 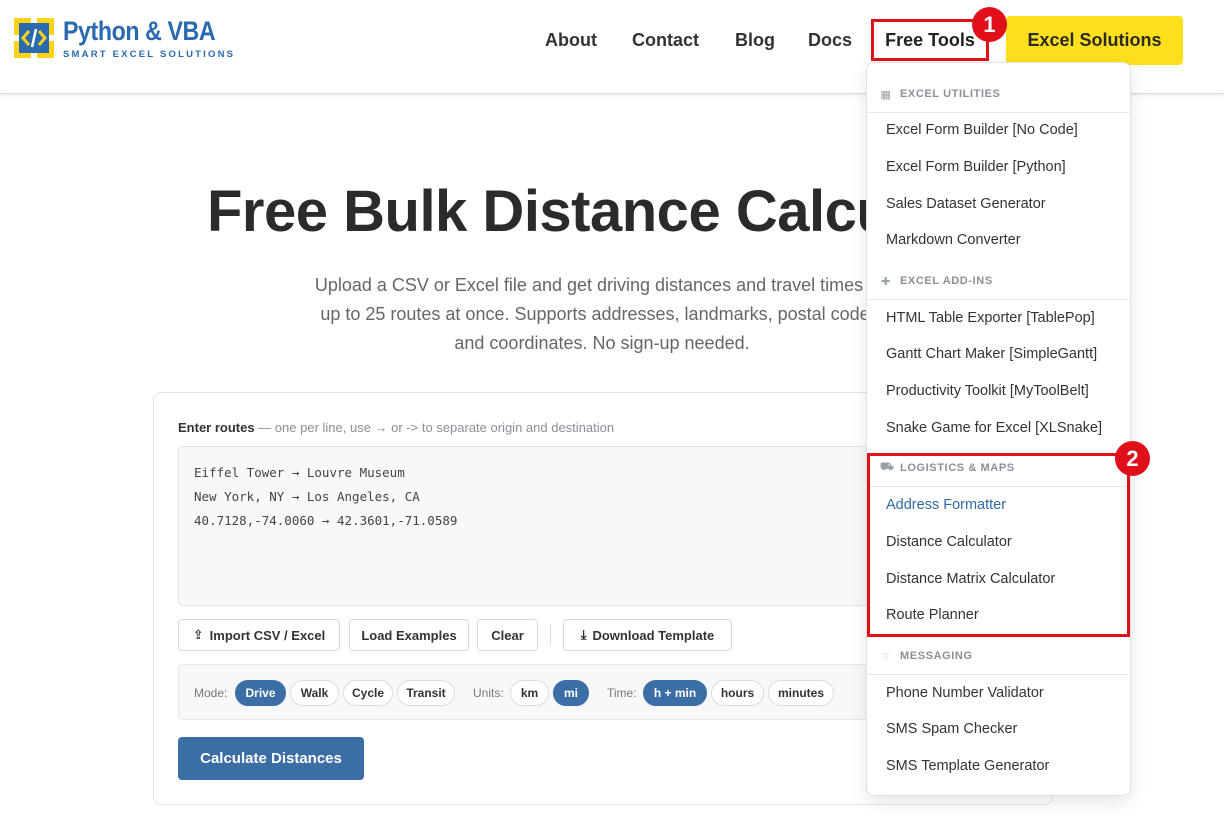 I want to click on routes-label-title: Enter routes, so click(x=216, y=427).